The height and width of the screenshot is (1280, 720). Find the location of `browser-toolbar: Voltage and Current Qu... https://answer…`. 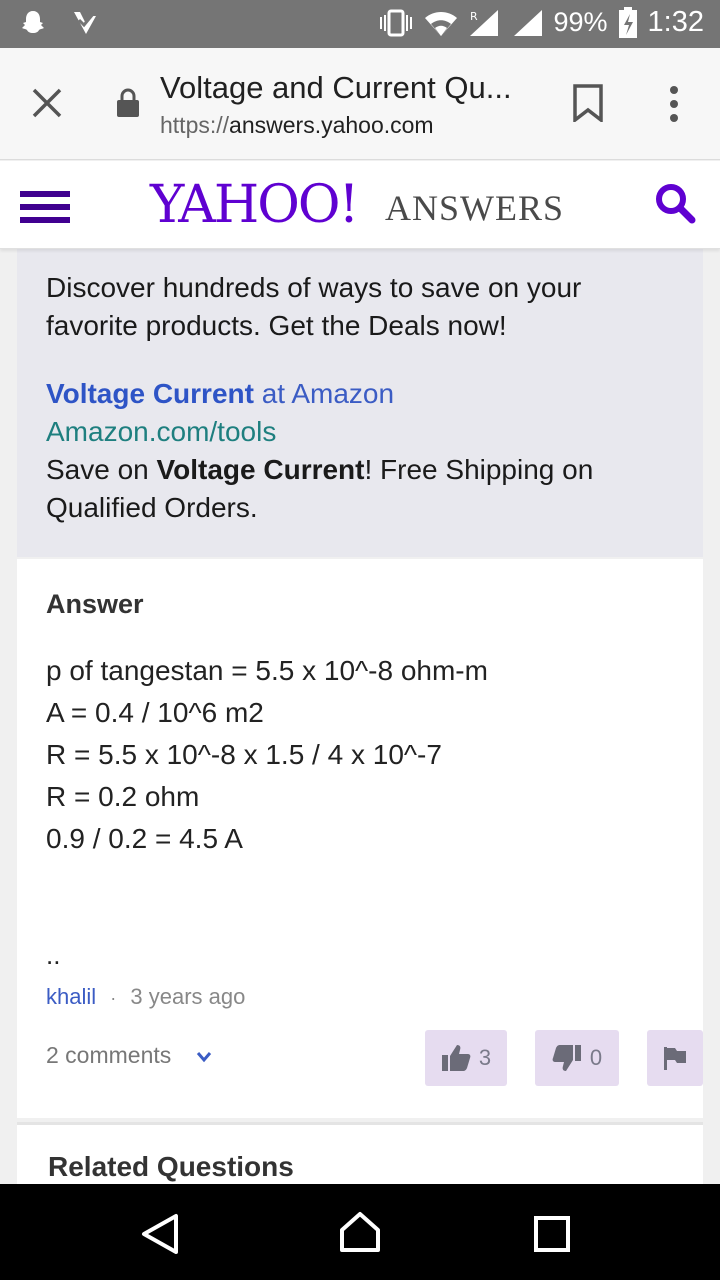

browser-toolbar: Voltage and Current Qu... https://answer… is located at coordinates (360, 104).